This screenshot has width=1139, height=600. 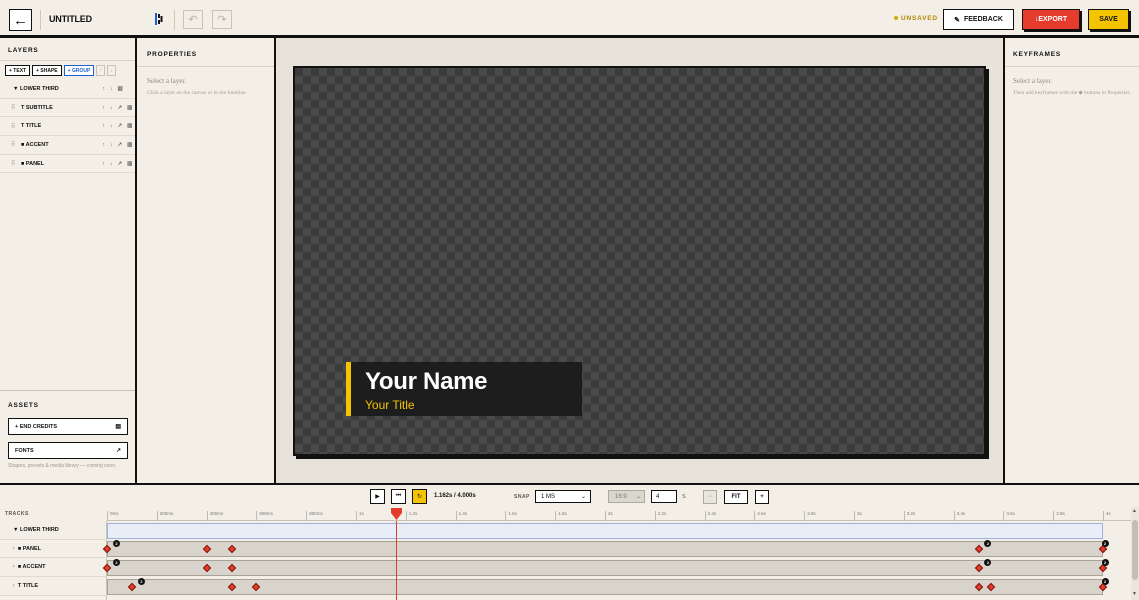 I want to click on track-label: · ■ PANEL, so click(x=27, y=548).